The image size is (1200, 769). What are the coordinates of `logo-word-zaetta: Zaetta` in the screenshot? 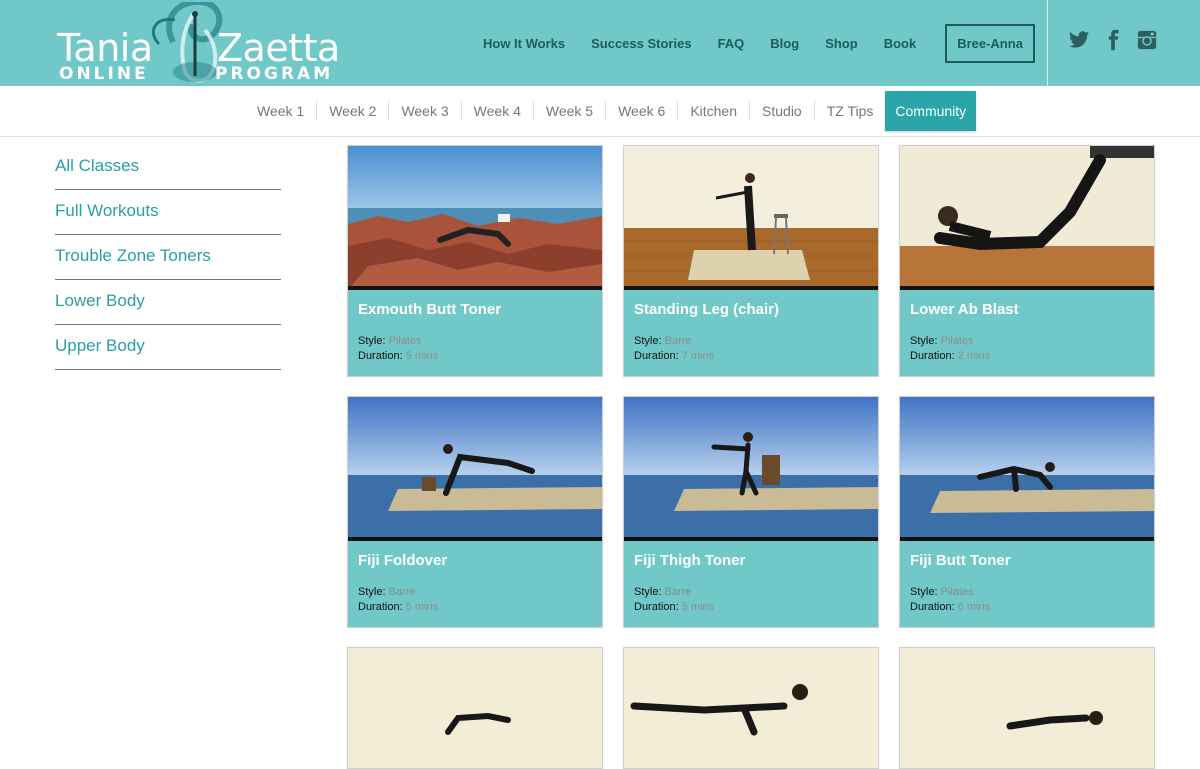 It's located at (278, 48).